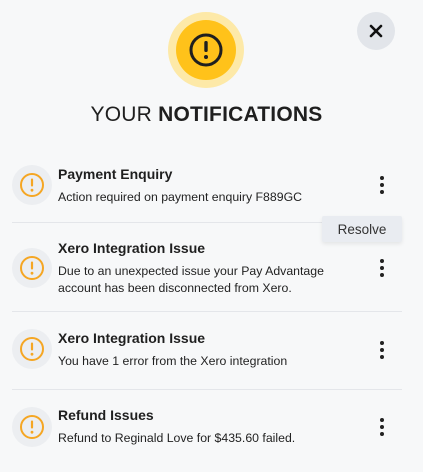 The image size is (423, 472). Describe the element at coordinates (240, 114) in the screenshot. I see `page-title-bold: NOTIFICATIONS` at that location.